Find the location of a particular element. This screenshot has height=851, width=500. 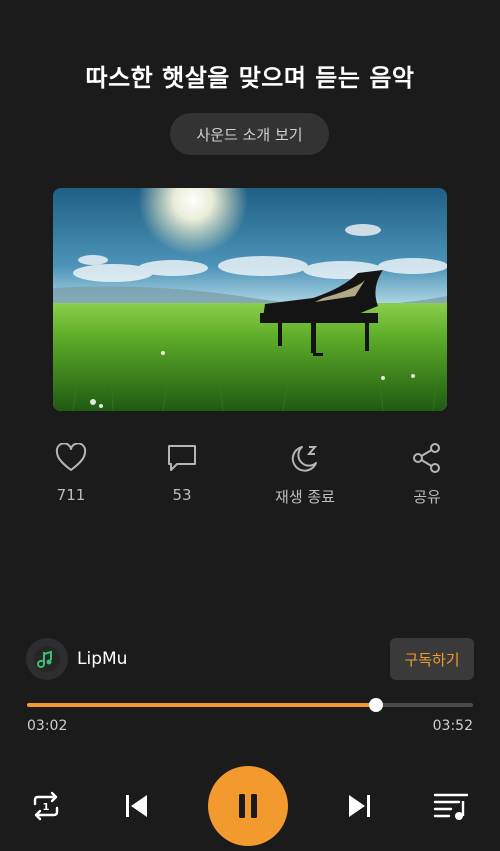

share-icon is located at coordinates (427, 458).